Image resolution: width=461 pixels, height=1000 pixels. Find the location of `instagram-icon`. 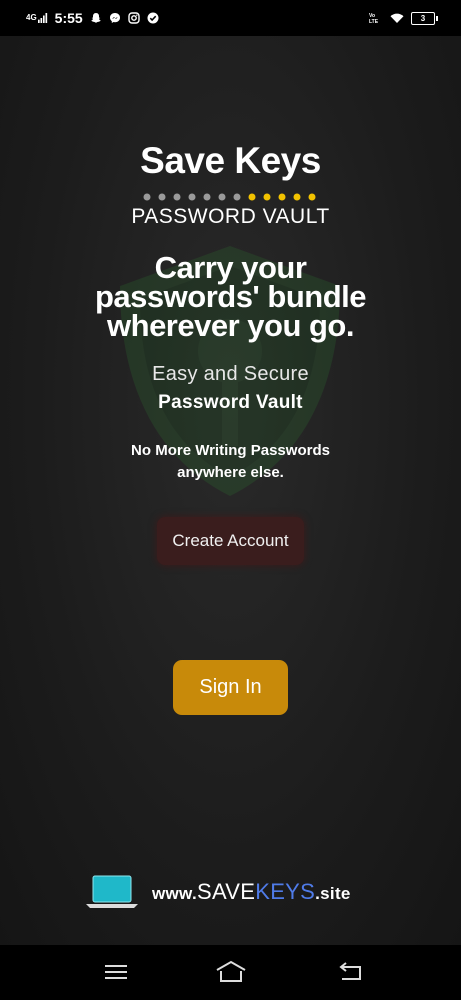

instagram-icon is located at coordinates (134, 18).